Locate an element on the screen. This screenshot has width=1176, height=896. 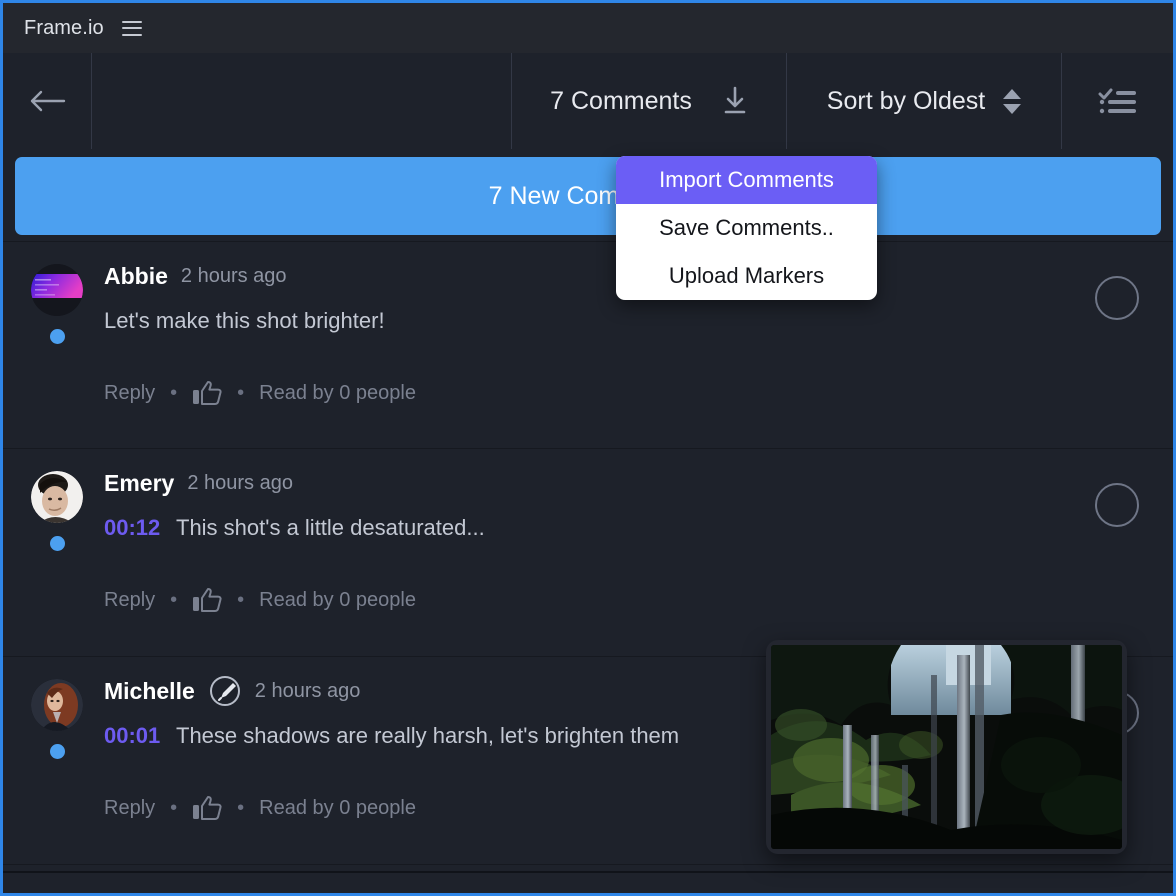
menu-item-import-comments: Import Comments is located at coordinates (746, 180).